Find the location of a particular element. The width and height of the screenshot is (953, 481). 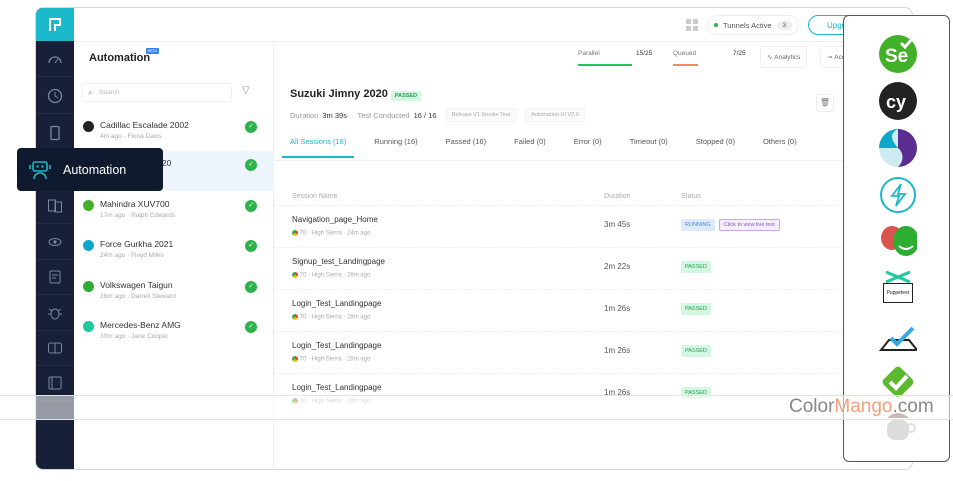

puppeteer-label: Puppeteer is located at coordinates (898, 293).